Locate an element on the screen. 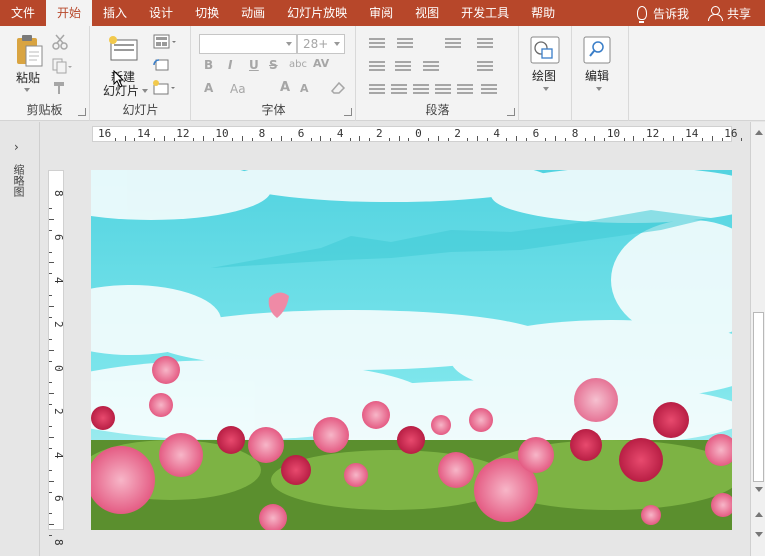 The image size is (765, 556). shrink-font-button: A is located at coordinates (304, 88).